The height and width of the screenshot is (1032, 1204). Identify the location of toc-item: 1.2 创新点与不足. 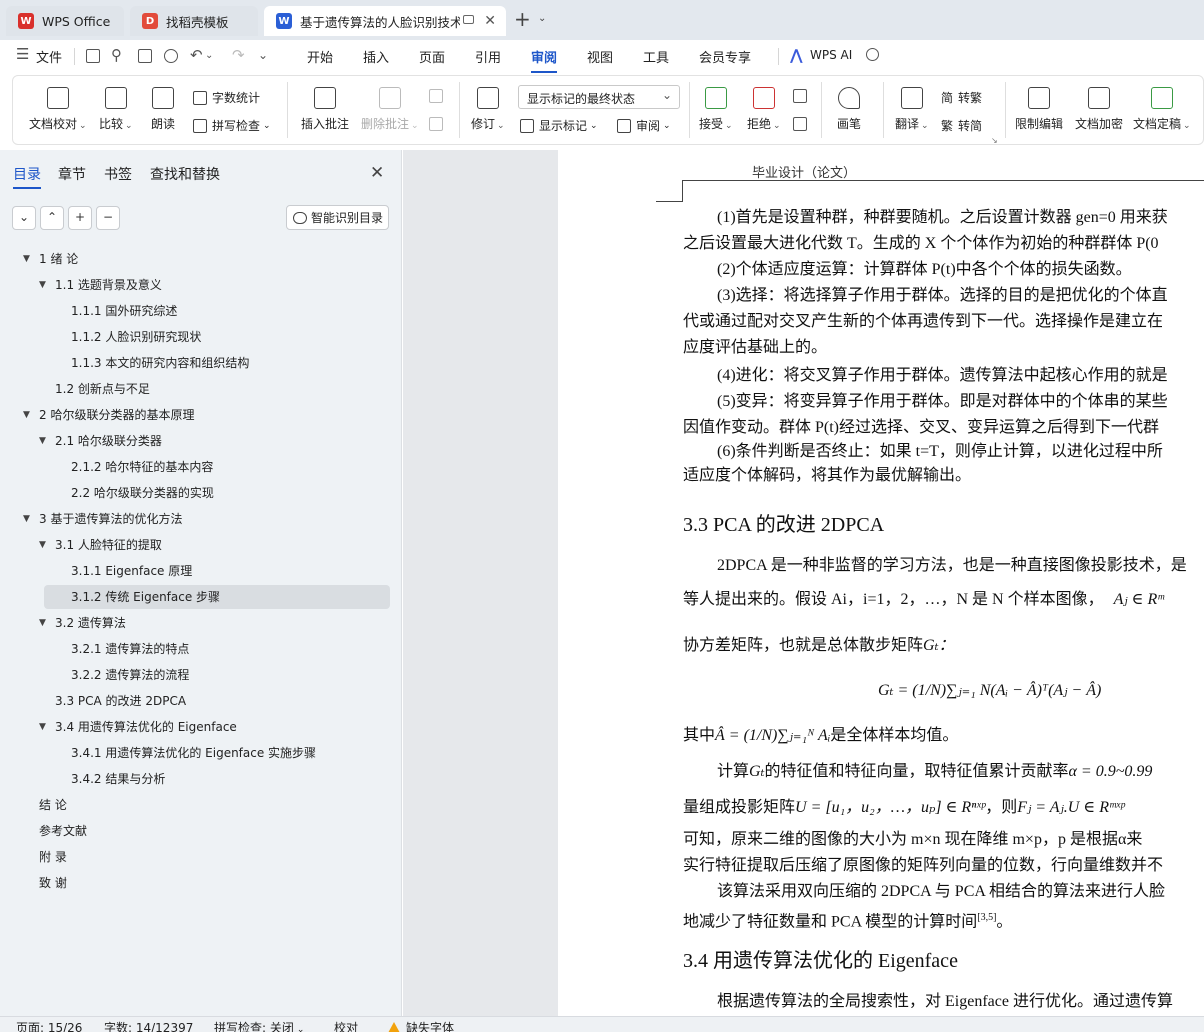
(102, 389).